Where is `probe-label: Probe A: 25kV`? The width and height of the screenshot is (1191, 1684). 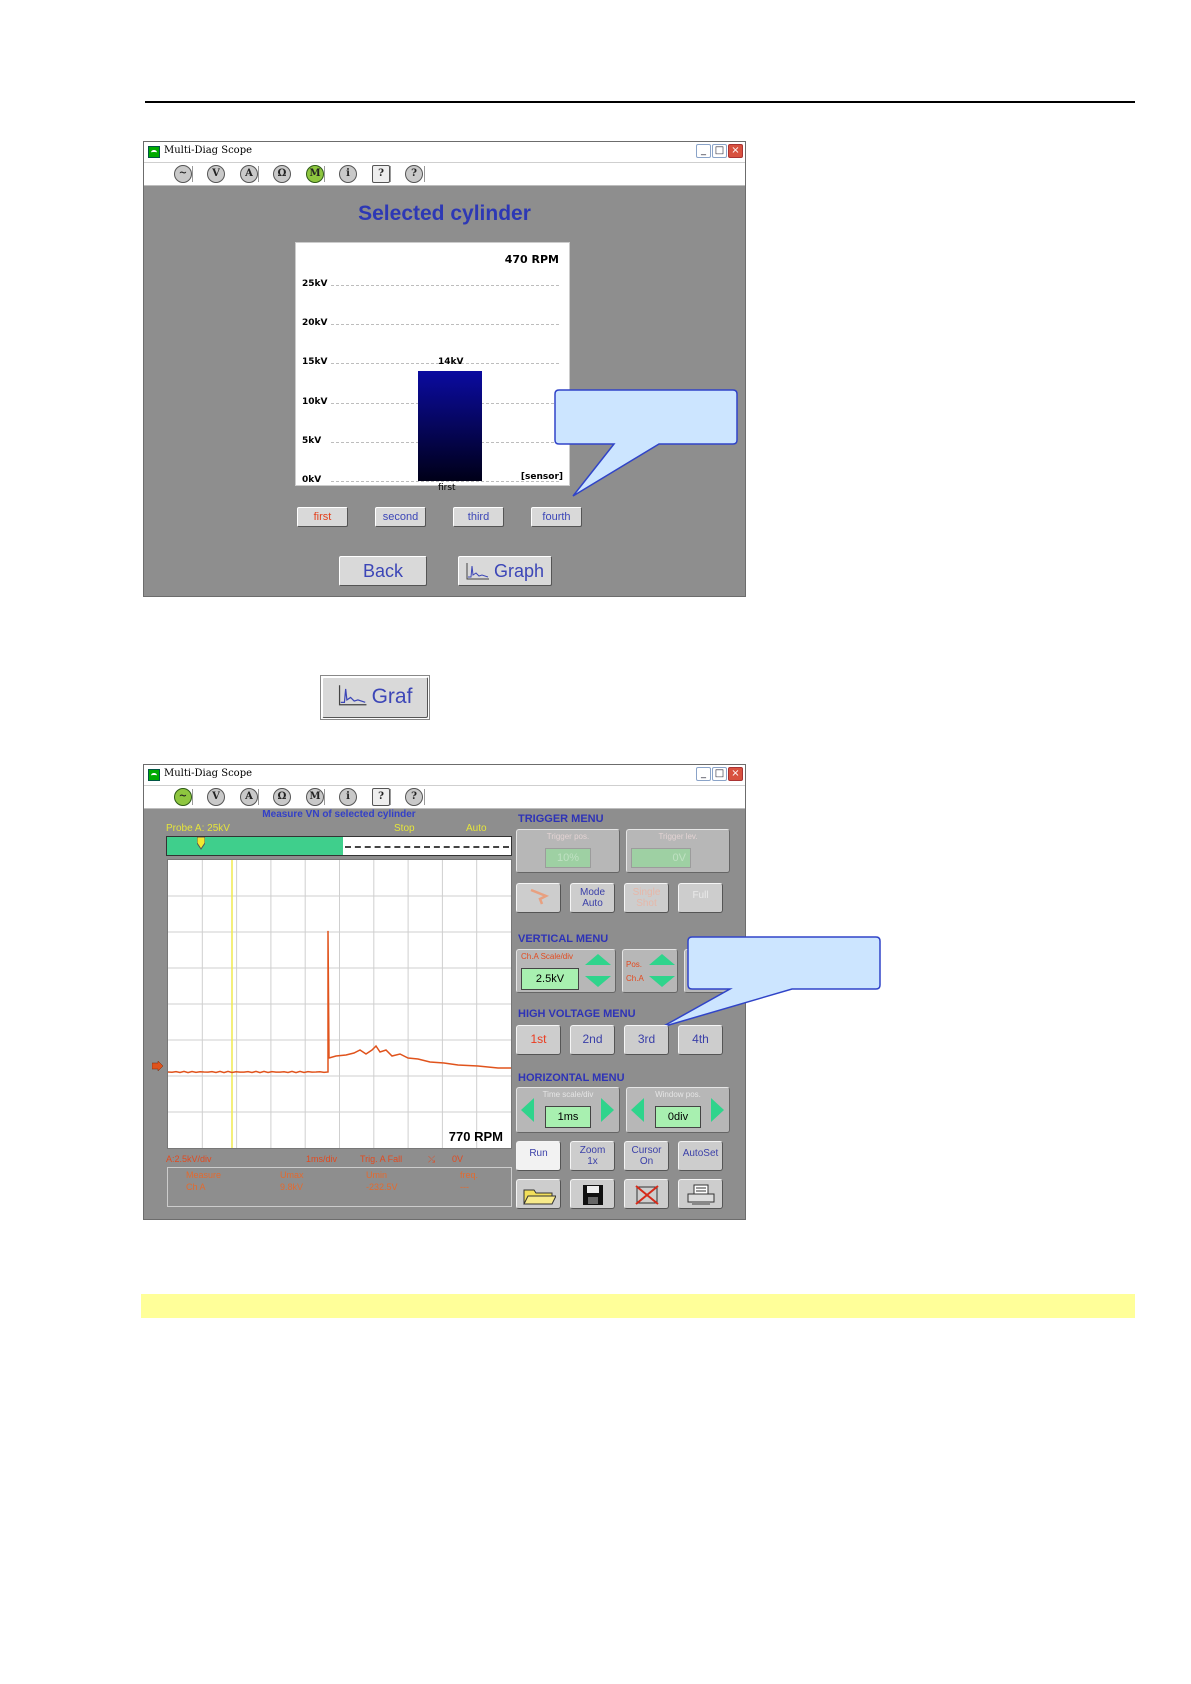
probe-label: Probe A: 25kV is located at coordinates (198, 828).